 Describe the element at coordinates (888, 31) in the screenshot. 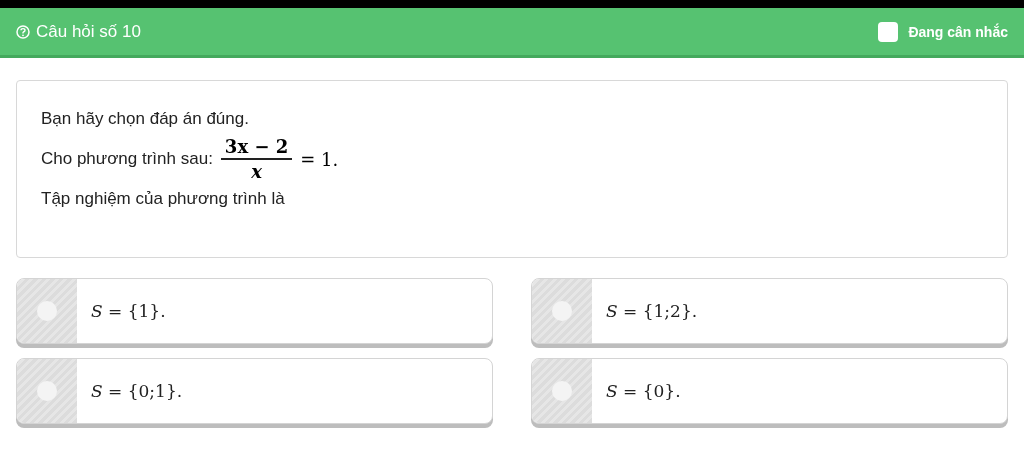

I see `considering-checkbox` at that location.